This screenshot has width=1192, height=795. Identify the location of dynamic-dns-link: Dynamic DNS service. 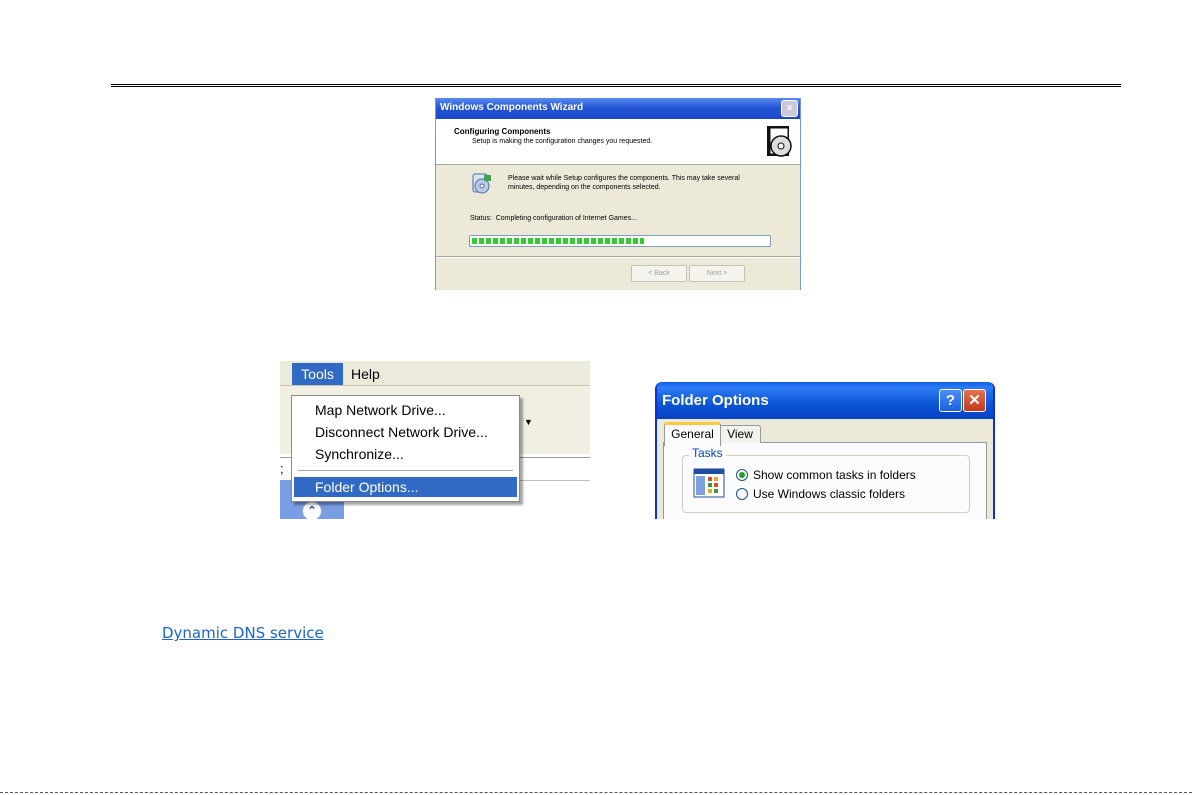
(243, 633).